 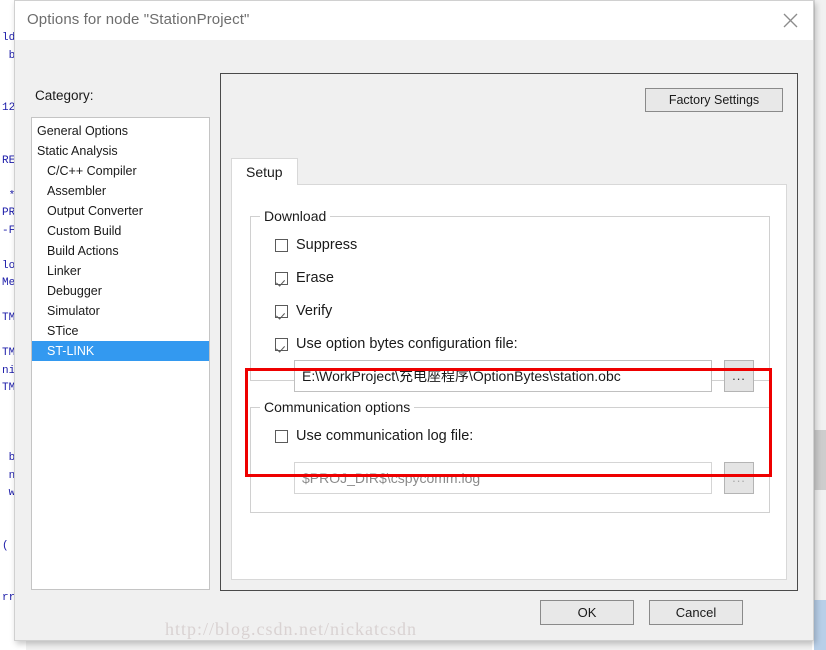 I want to click on suppress-checkbox-row: Suppress, so click(x=316, y=245).